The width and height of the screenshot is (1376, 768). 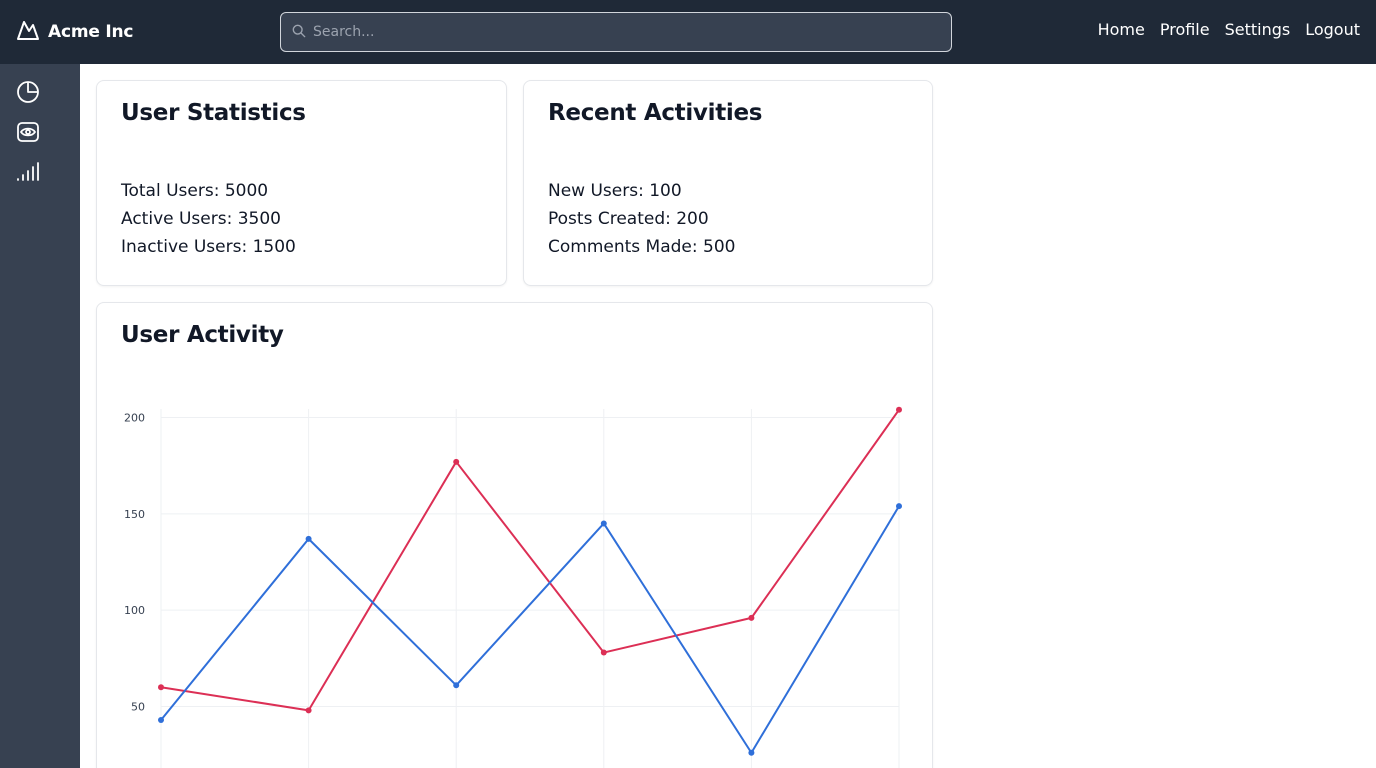 What do you see at coordinates (1185, 29) in the screenshot?
I see `nav-profile-link: Profile` at bounding box center [1185, 29].